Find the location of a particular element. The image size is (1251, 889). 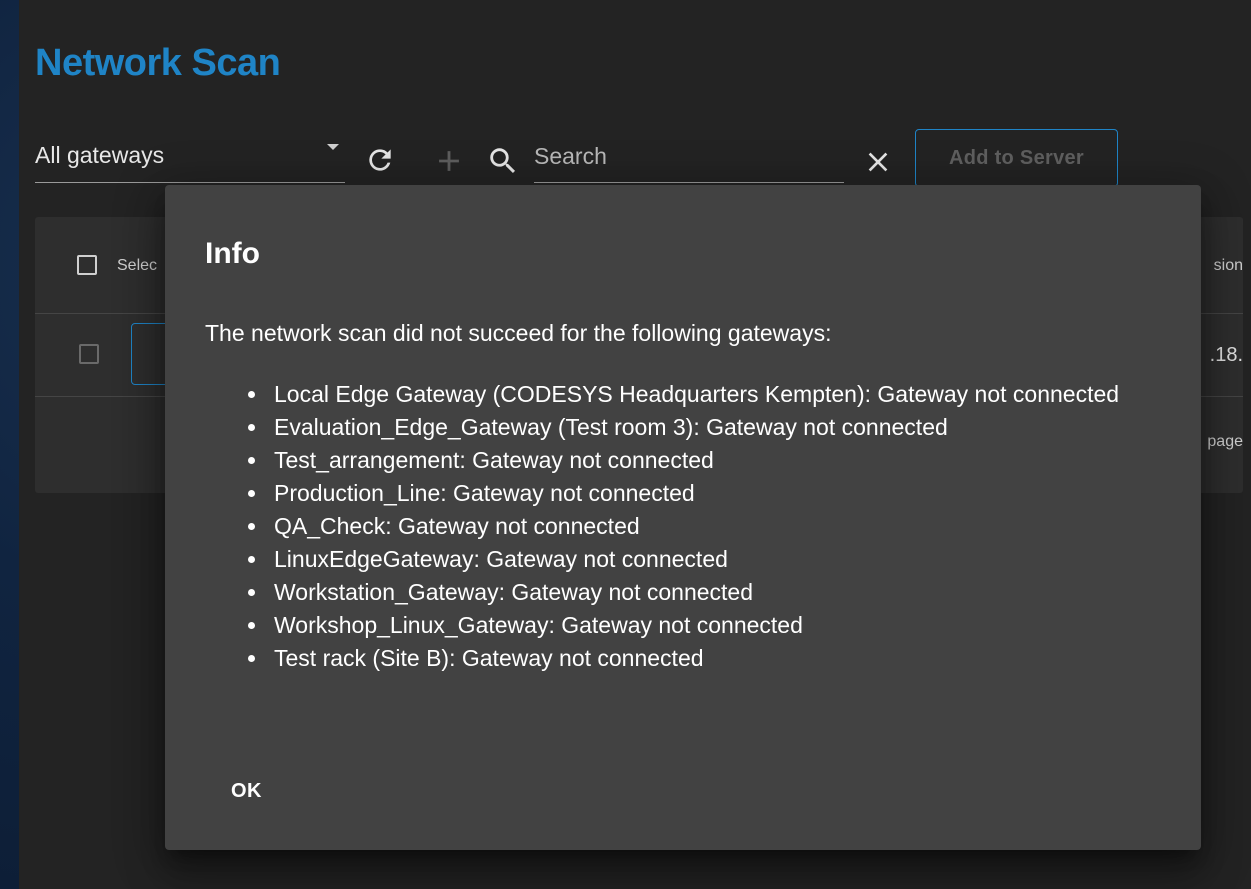

close-icon is located at coordinates (878, 162).